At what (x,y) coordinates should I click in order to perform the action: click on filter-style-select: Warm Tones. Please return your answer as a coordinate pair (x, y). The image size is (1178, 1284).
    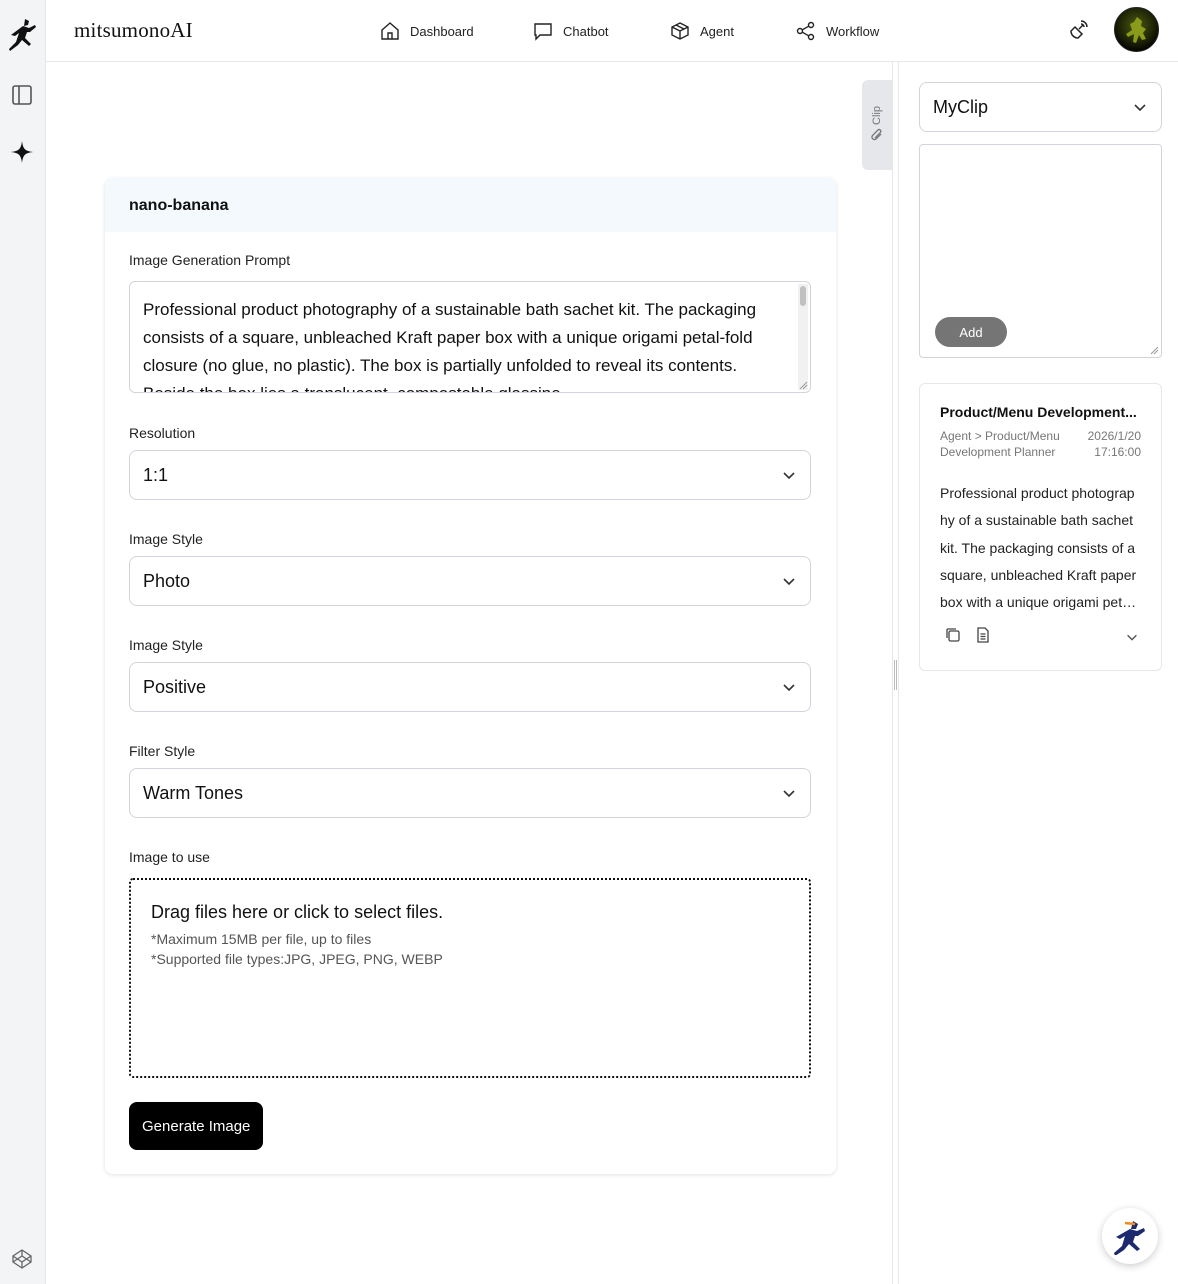
    Looking at the image, I should click on (470, 793).